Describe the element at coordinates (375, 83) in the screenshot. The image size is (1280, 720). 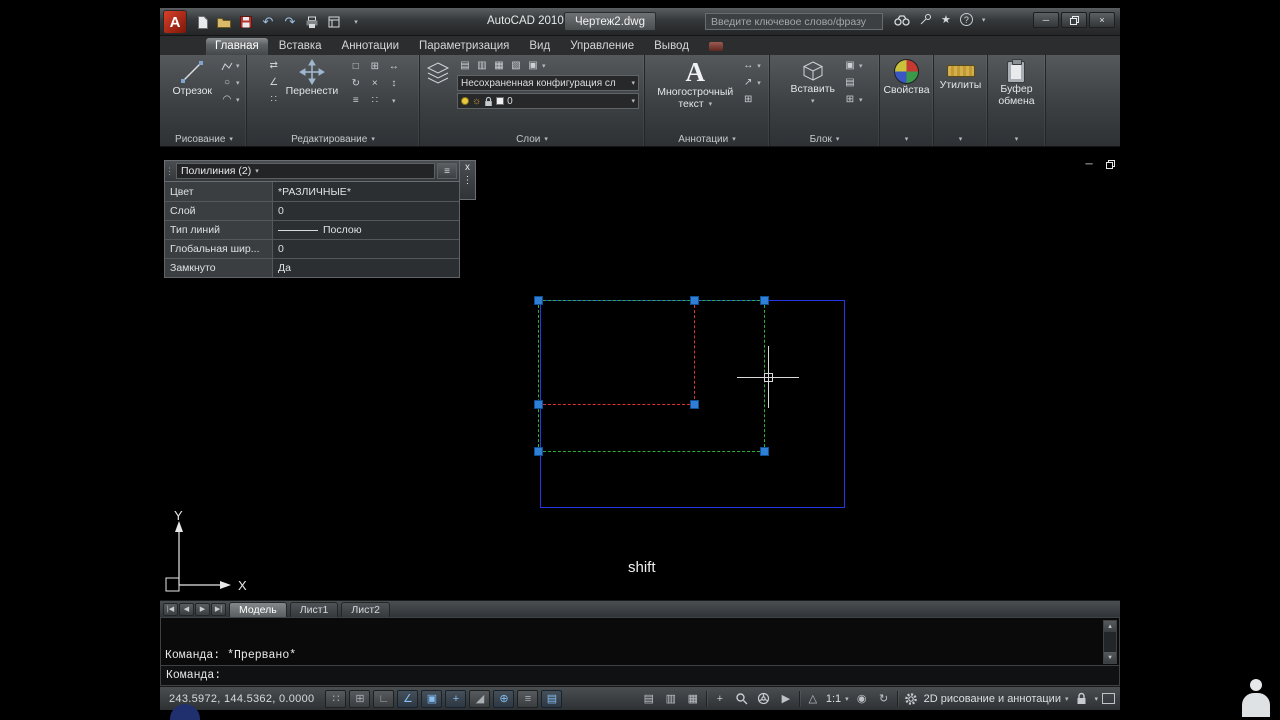
I see `trim-icon: ×` at that location.